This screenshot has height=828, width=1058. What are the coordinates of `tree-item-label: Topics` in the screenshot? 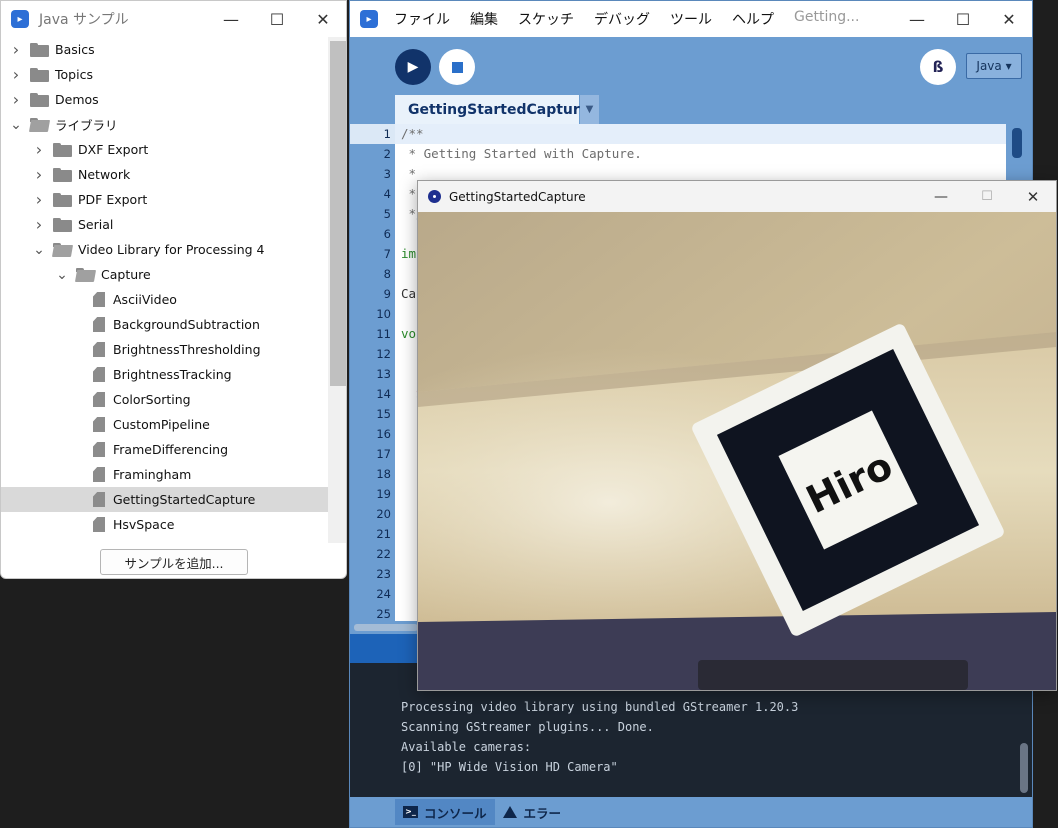 It's located at (74, 74).